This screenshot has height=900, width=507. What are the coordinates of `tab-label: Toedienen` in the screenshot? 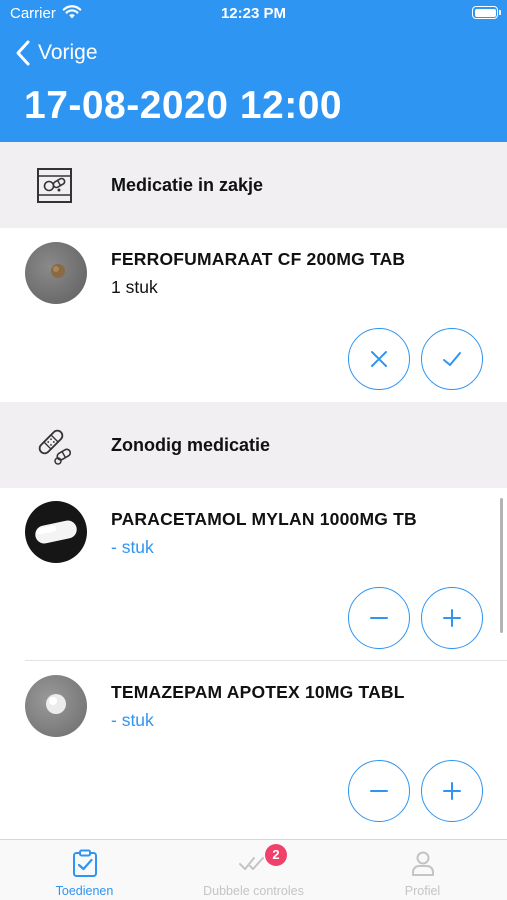 It's located at (84, 891).